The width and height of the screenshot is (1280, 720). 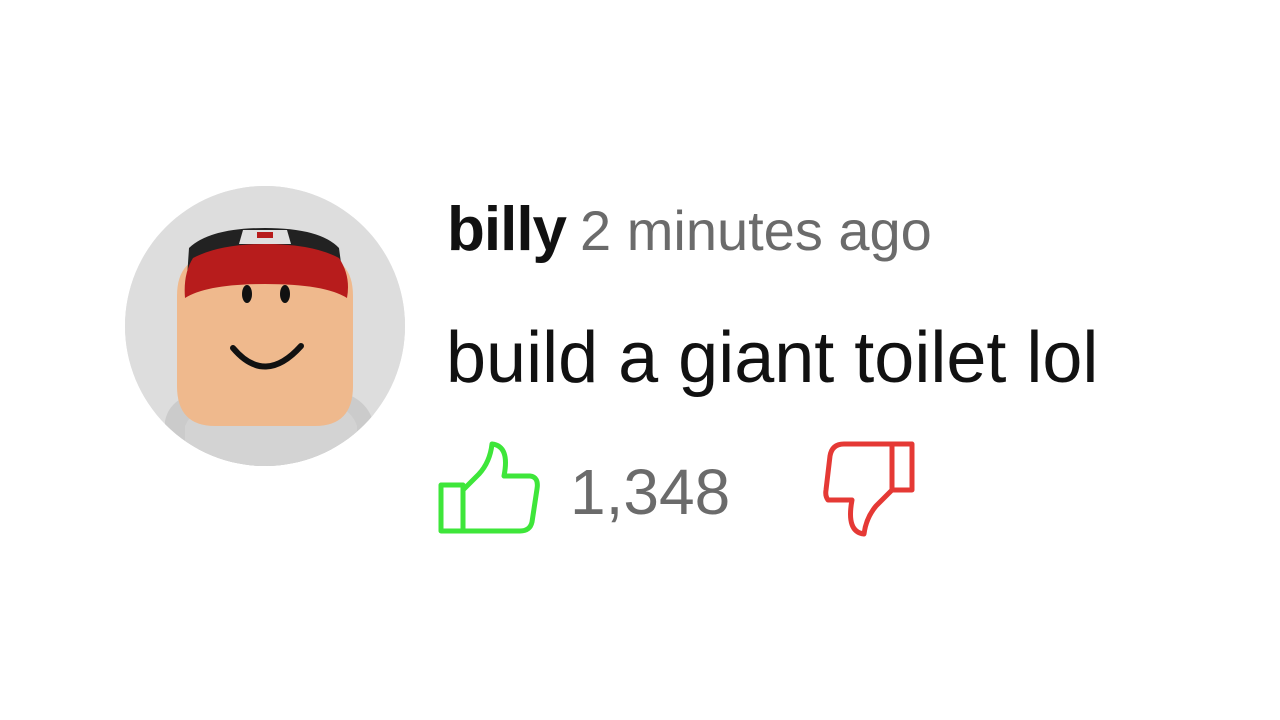 What do you see at coordinates (650, 492) in the screenshot?
I see `like-count: 1,348` at bounding box center [650, 492].